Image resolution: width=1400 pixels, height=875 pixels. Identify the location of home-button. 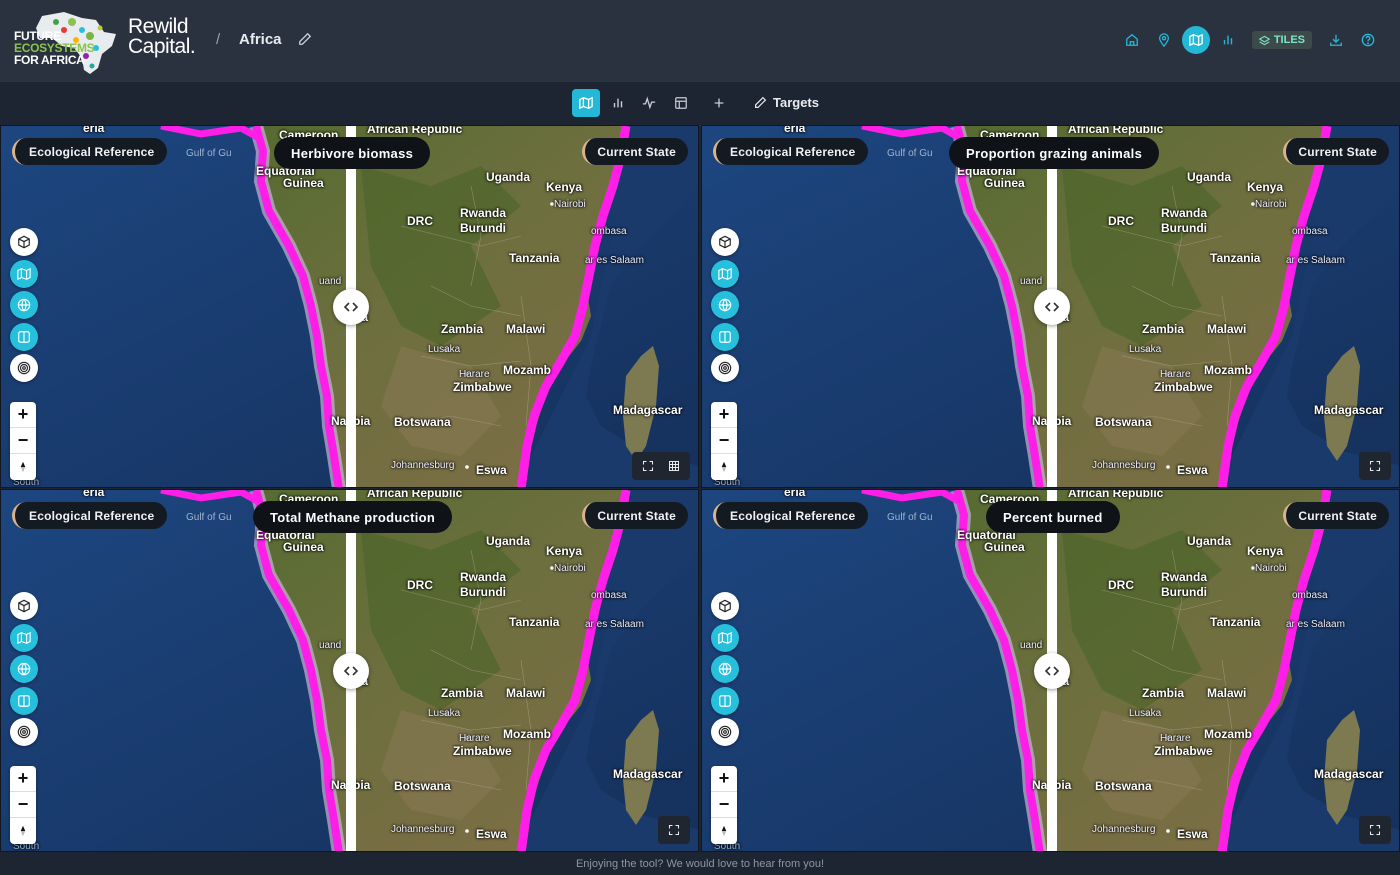
(1132, 40).